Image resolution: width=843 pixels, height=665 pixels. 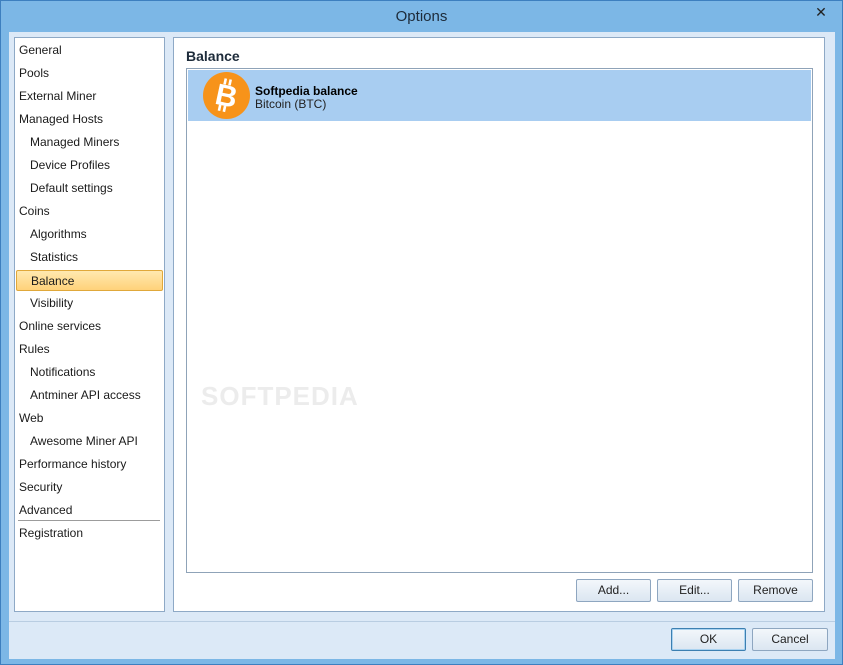 What do you see at coordinates (306, 91) in the screenshot?
I see `balance-name: Softpedia balance` at bounding box center [306, 91].